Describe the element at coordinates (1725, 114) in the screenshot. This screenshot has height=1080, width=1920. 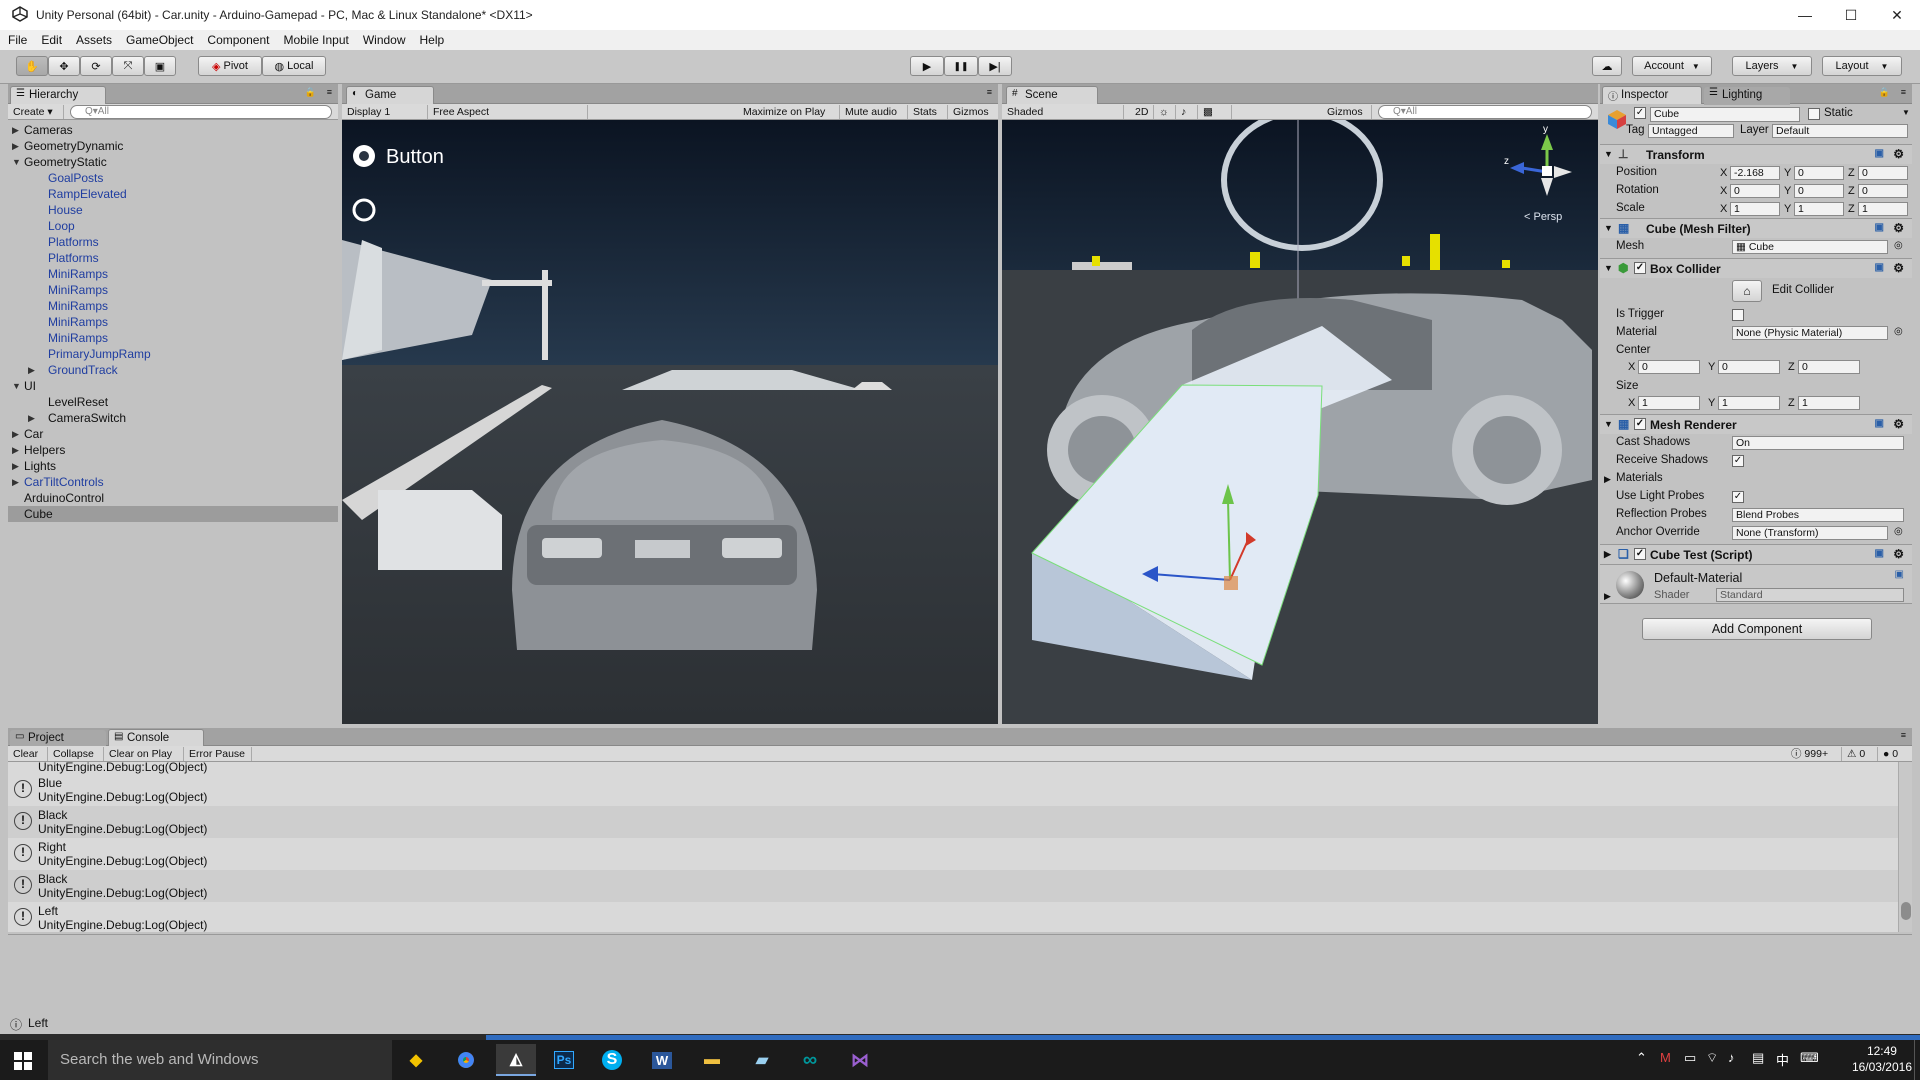
I see `object-name-field: Cube` at that location.